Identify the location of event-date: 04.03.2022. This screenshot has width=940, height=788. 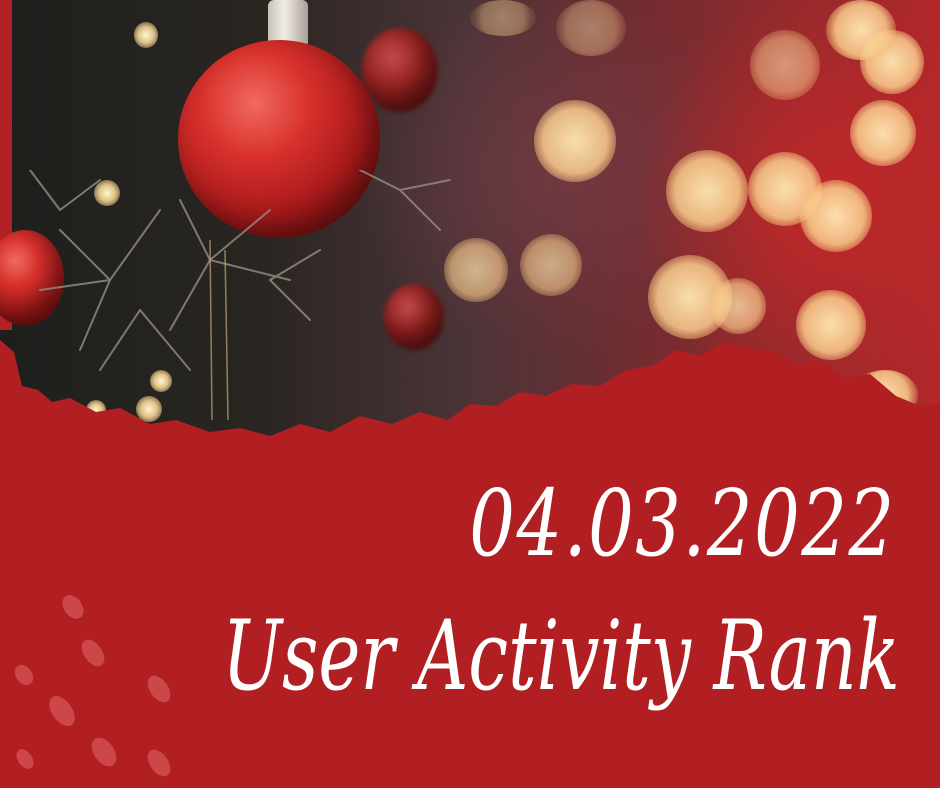
(682, 523).